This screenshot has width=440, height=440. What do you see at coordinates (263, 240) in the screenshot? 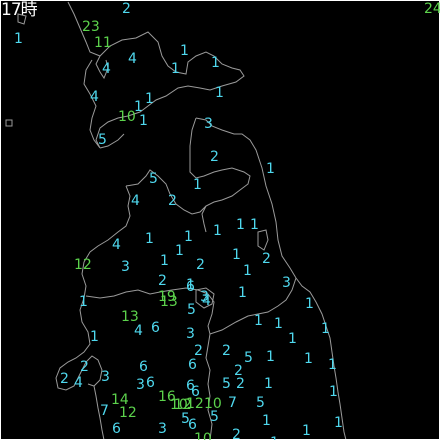
I see `lake-ogawara` at bounding box center [263, 240].